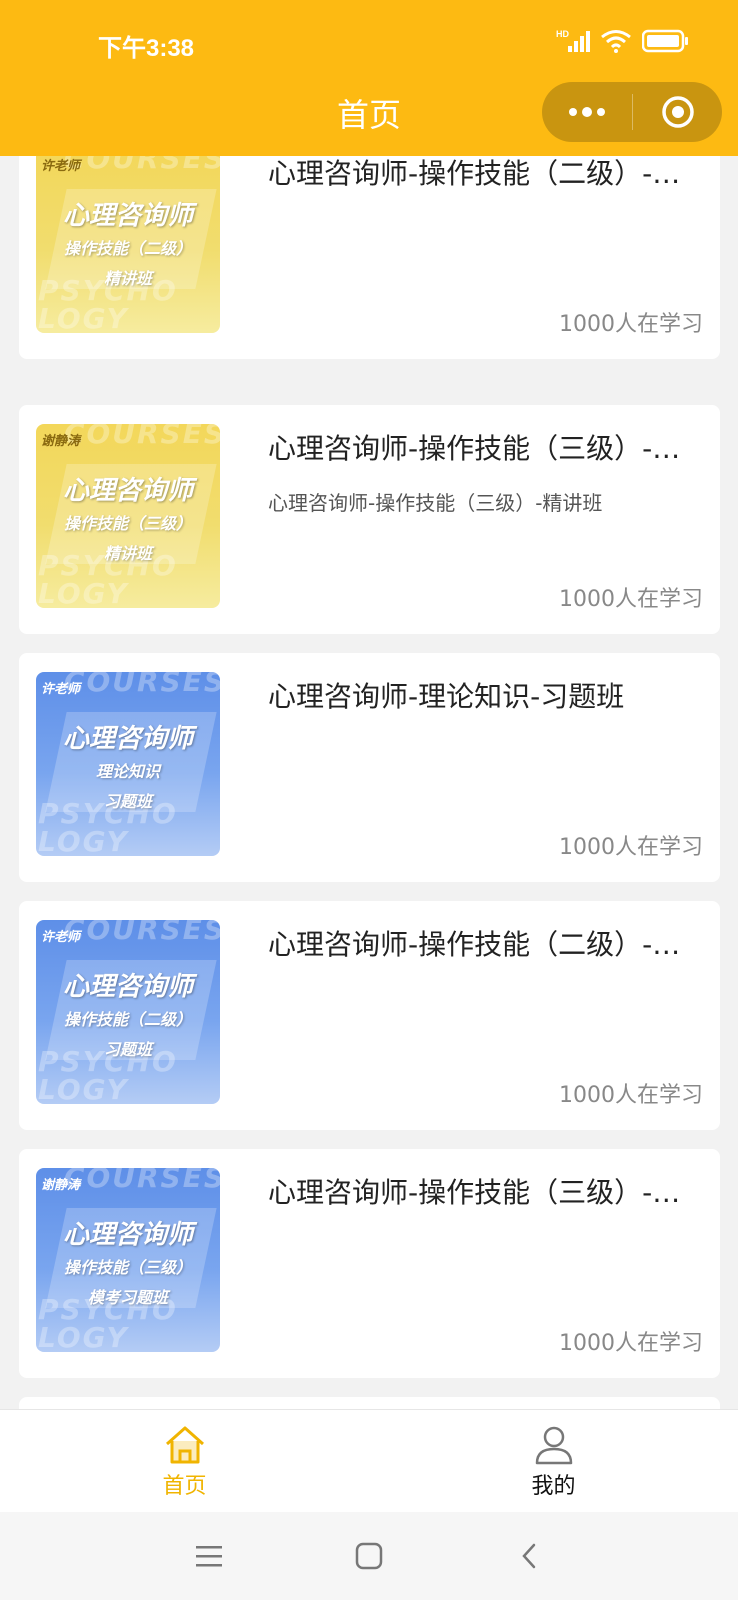  I want to click on more-button, so click(587, 112).